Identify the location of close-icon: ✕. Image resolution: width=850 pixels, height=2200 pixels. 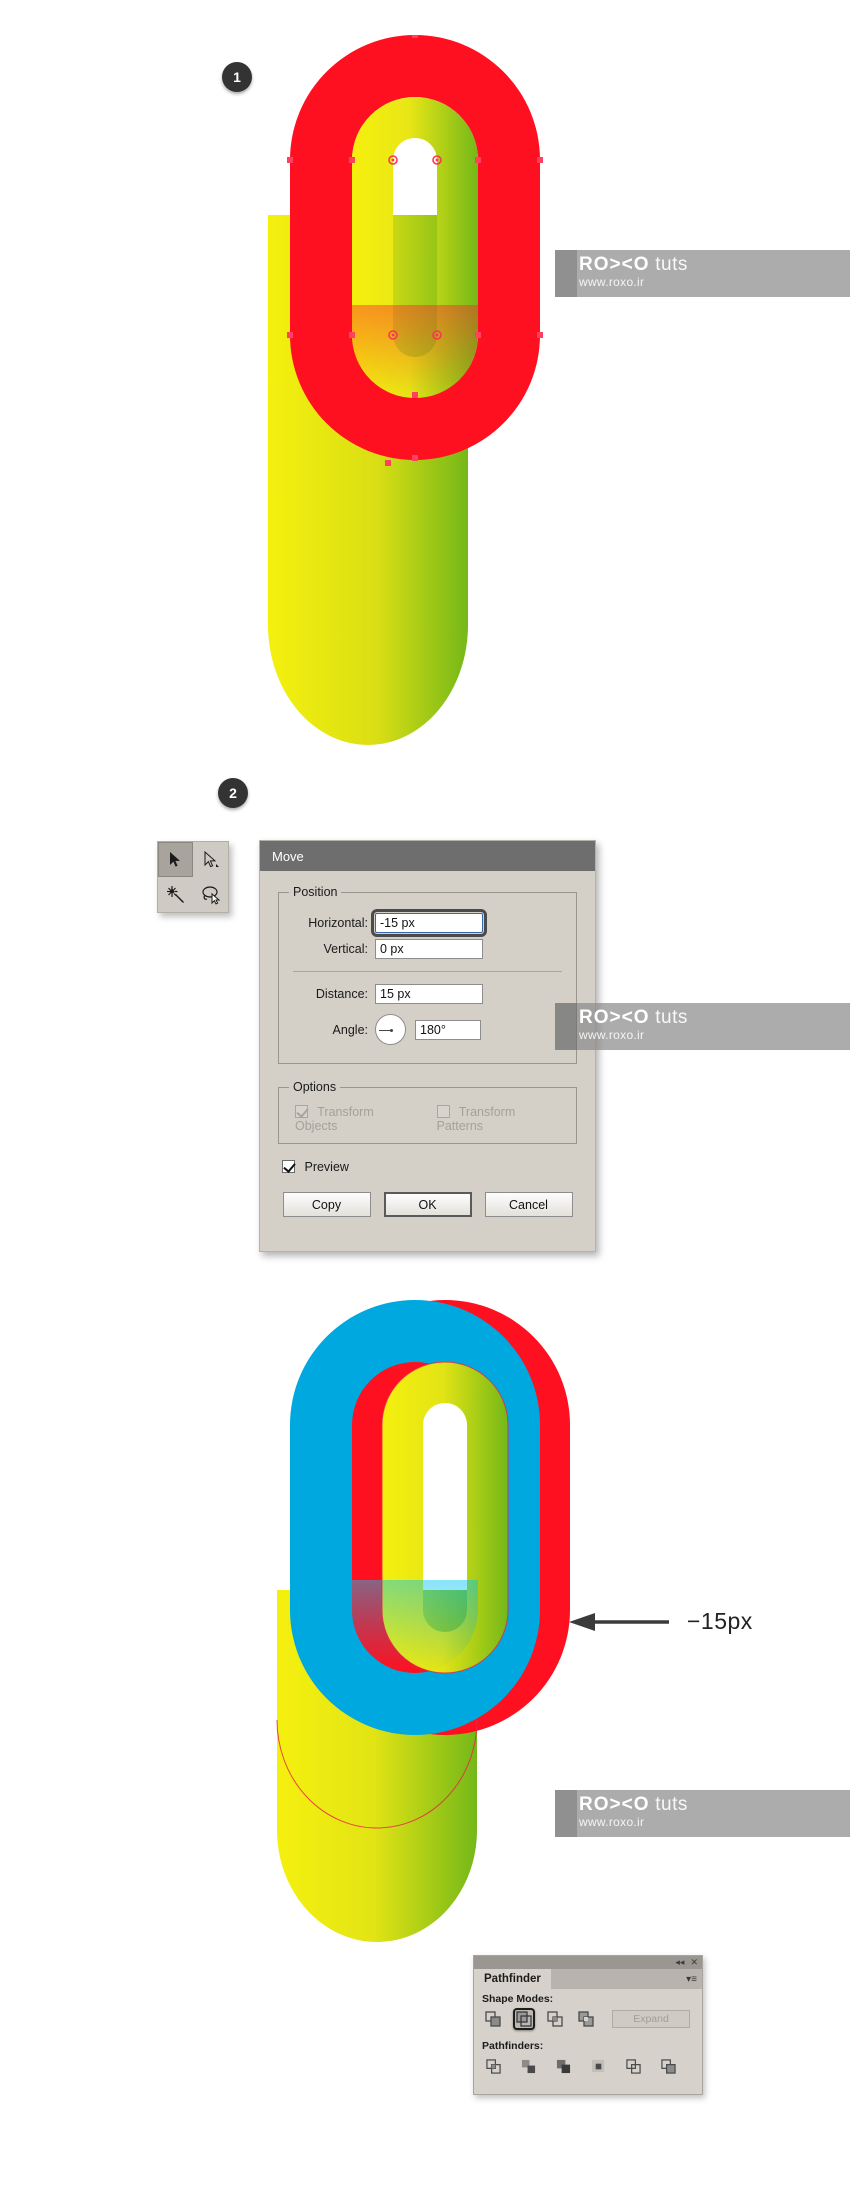
(694, 1962).